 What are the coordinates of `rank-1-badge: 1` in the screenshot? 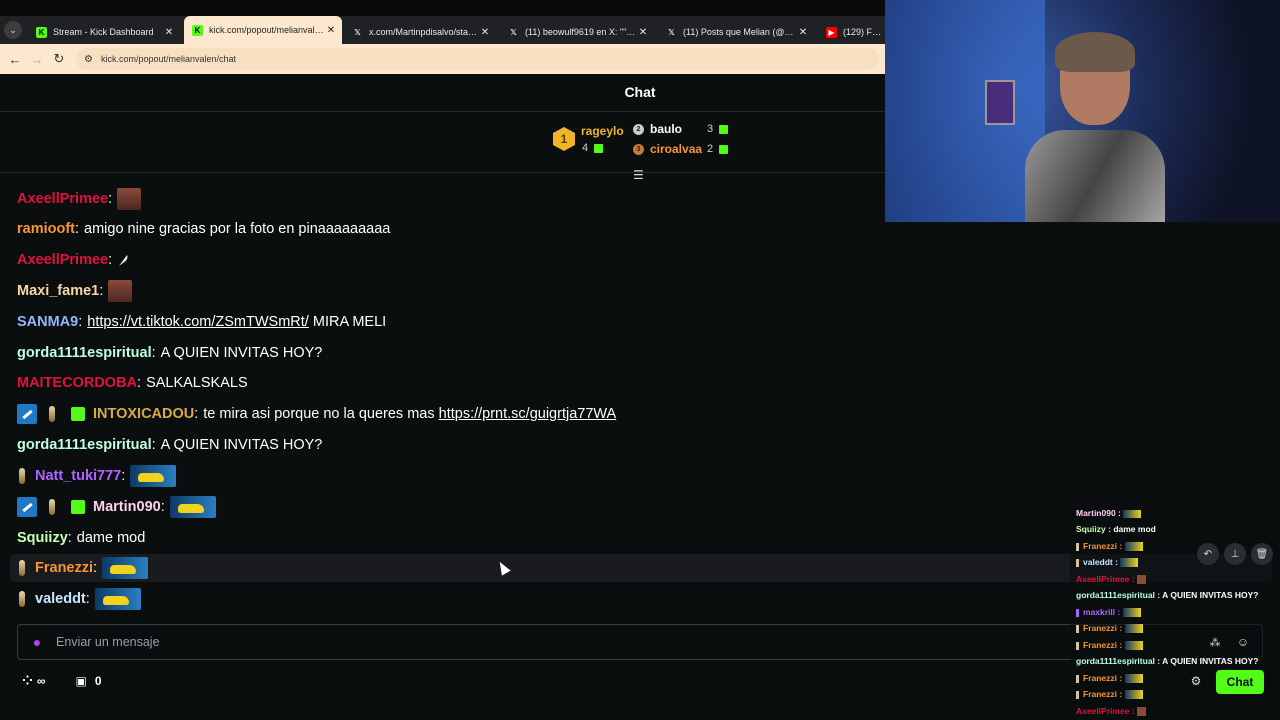 It's located at (564, 139).